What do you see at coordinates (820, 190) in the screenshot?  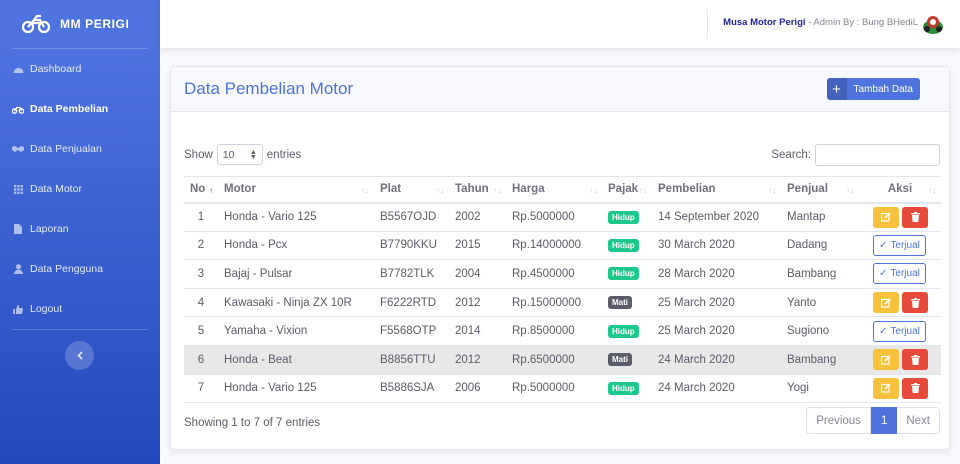 I see `column-header-penjual: Penjual ↑↓` at bounding box center [820, 190].